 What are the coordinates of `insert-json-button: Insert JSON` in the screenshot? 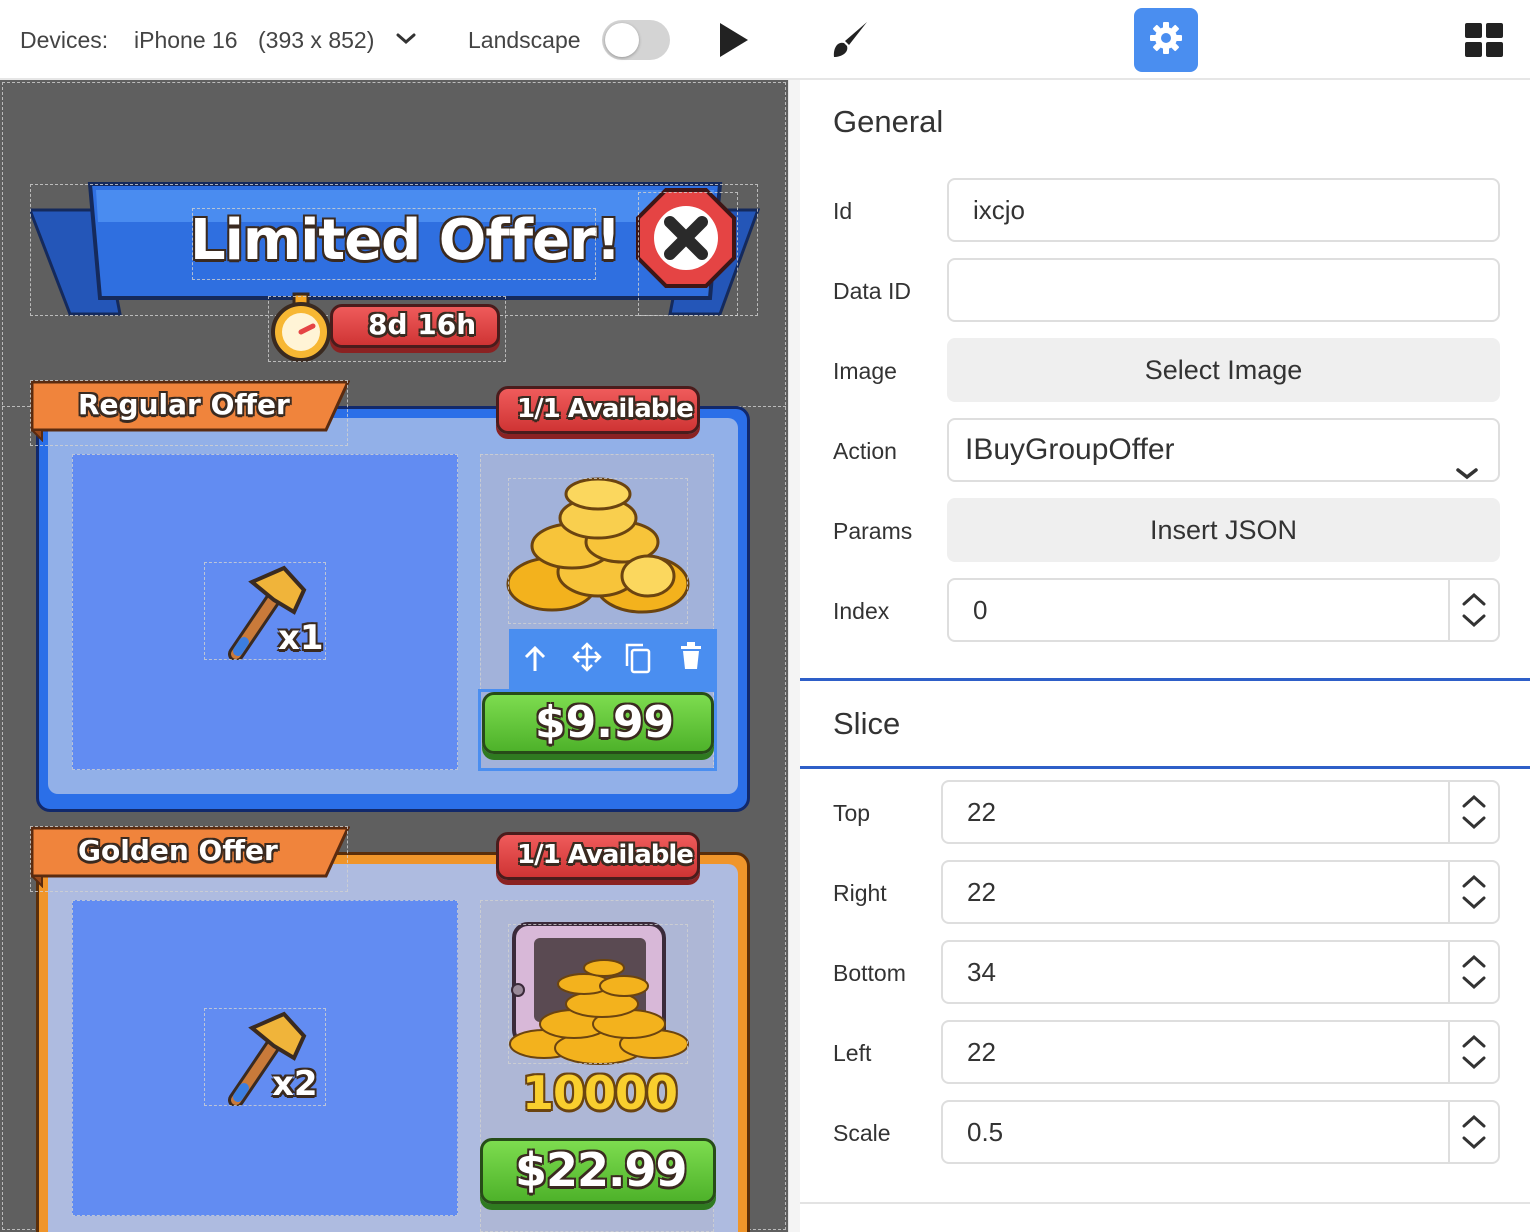 It's located at (1223, 530).